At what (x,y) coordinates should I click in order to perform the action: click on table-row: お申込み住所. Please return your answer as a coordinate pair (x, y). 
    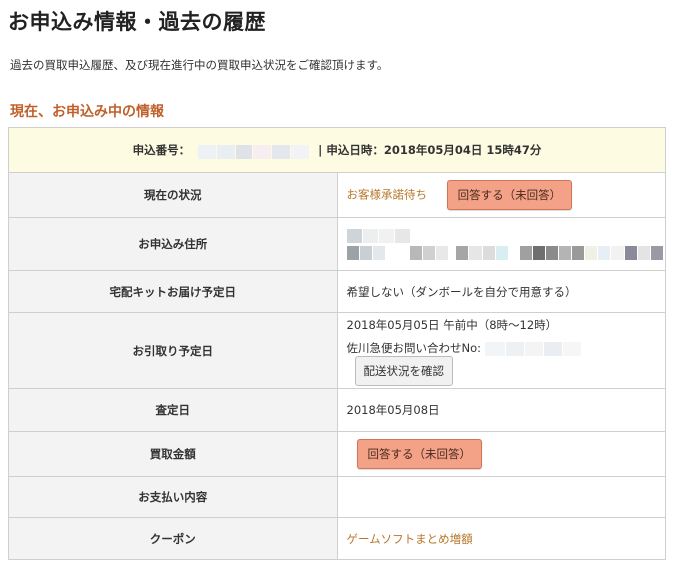
    Looking at the image, I should click on (337, 244).